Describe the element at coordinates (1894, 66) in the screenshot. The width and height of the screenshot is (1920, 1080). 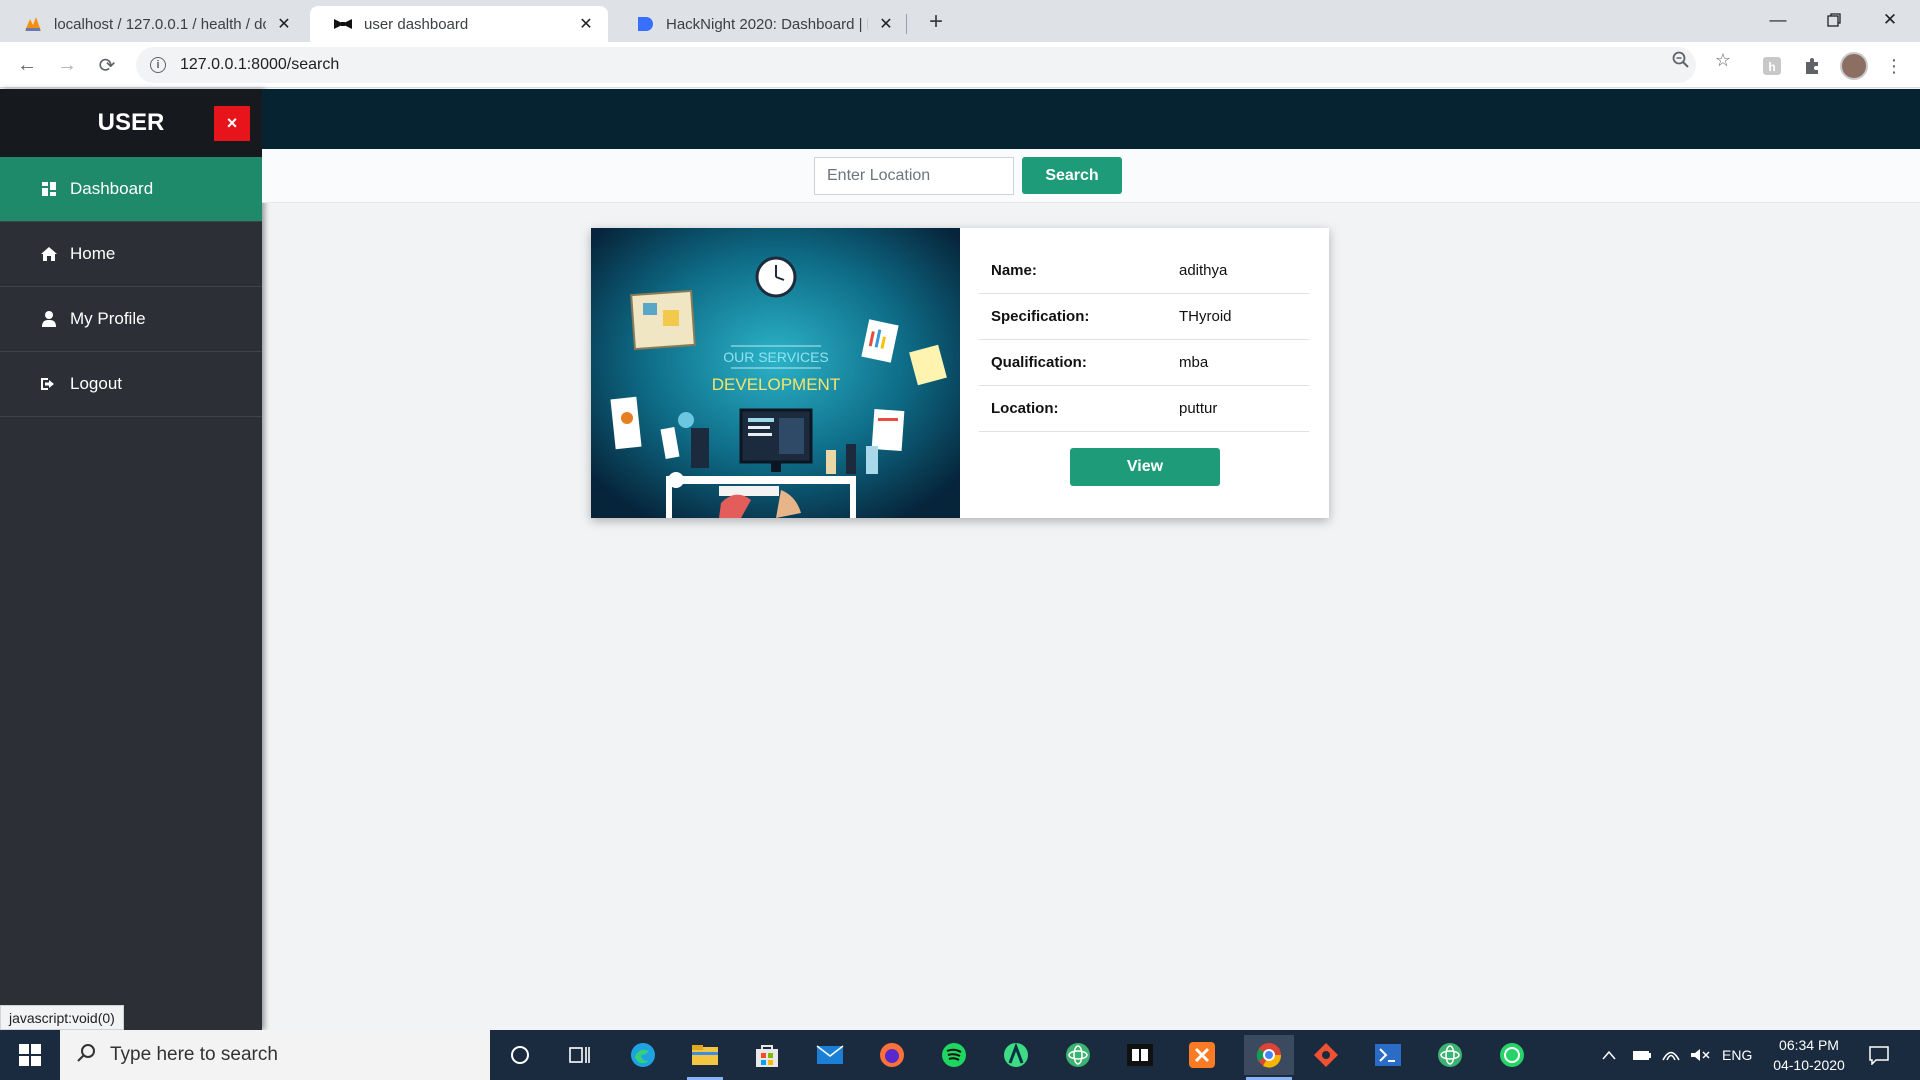
I see `chrome-menu-icon: ⋮` at that location.